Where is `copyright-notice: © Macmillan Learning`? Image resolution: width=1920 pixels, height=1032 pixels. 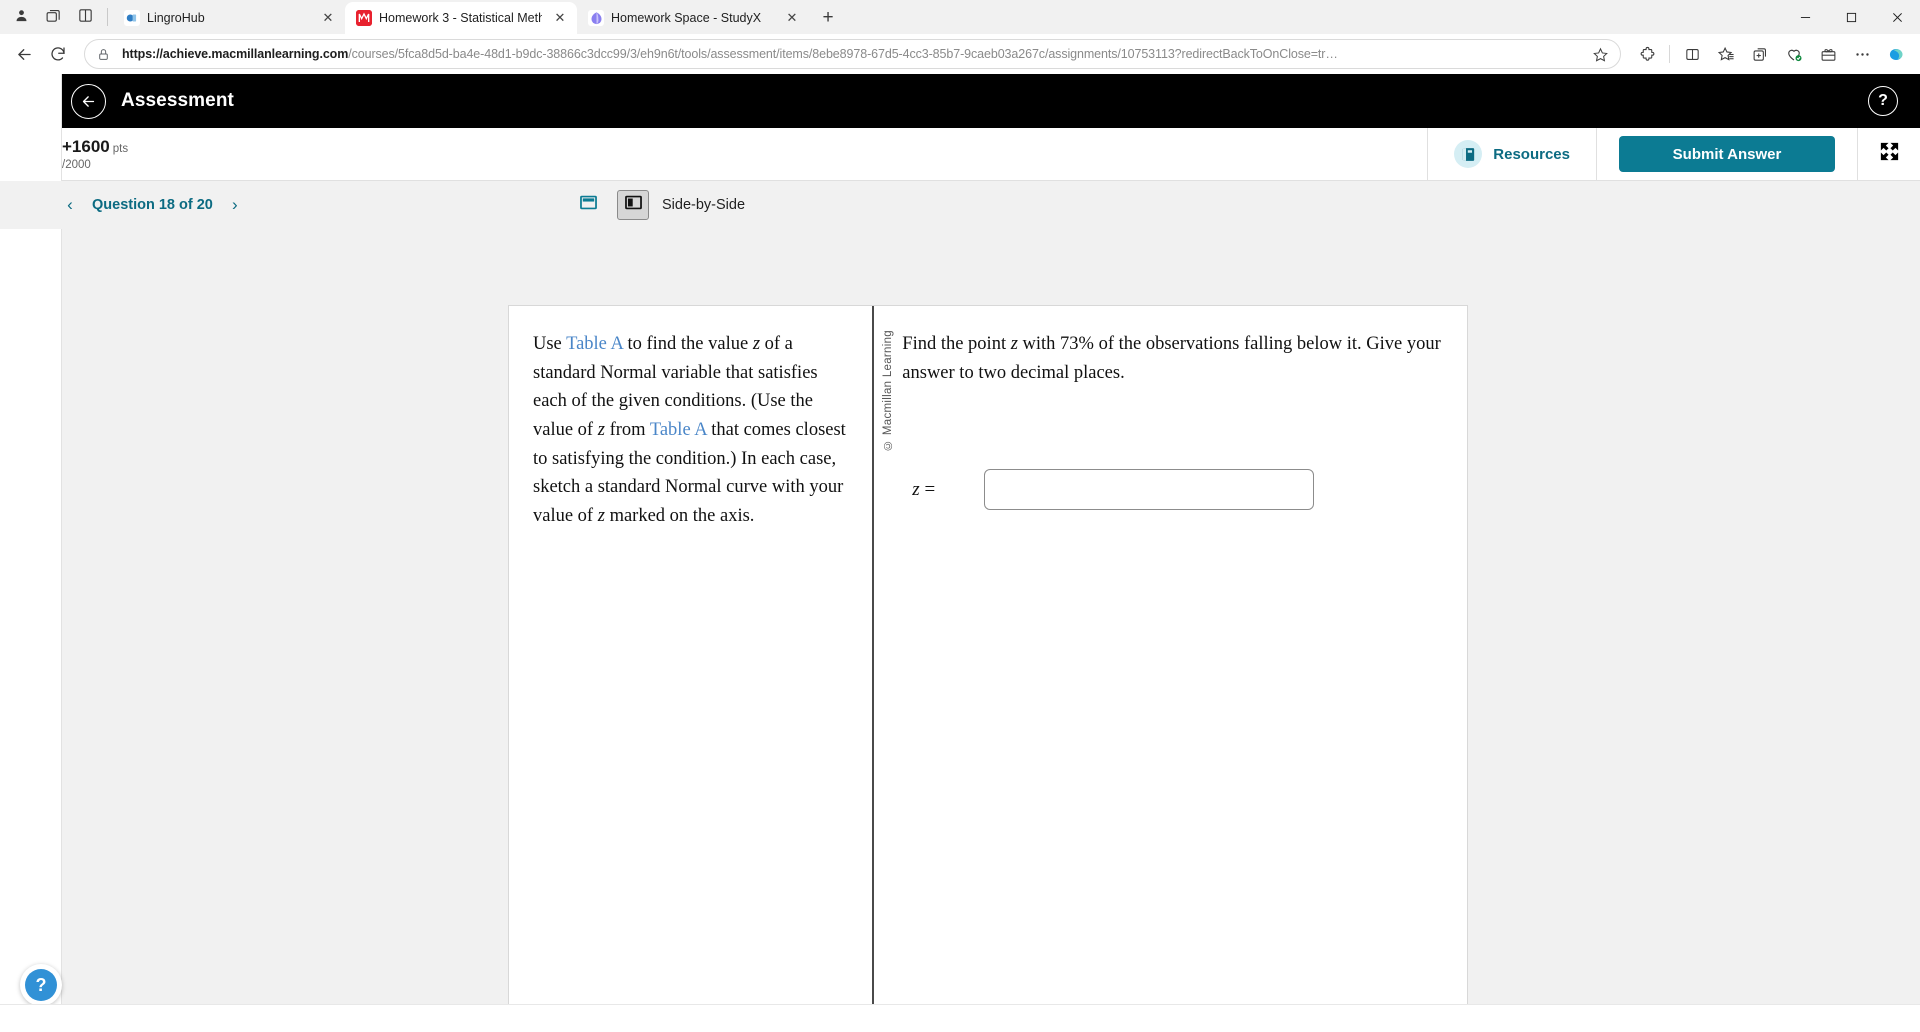 copyright-notice: © Macmillan Learning is located at coordinates (888, 390).